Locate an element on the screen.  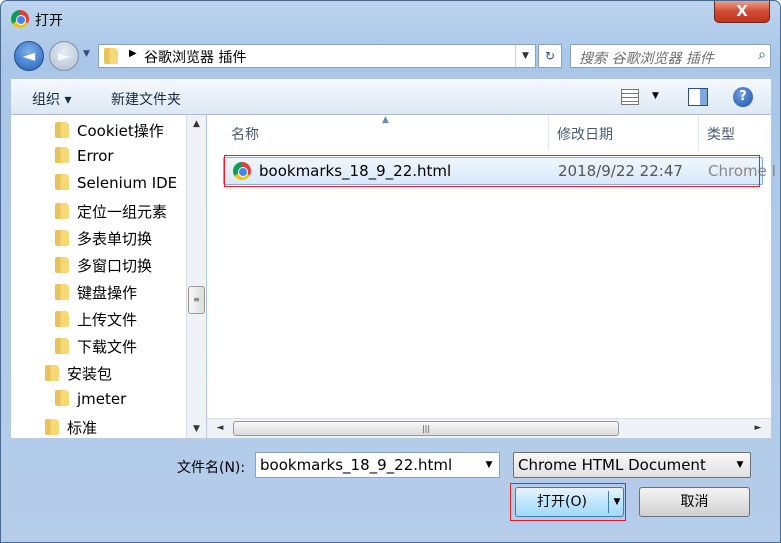
back-arrow-icon: ◄ is located at coordinates (29, 55).